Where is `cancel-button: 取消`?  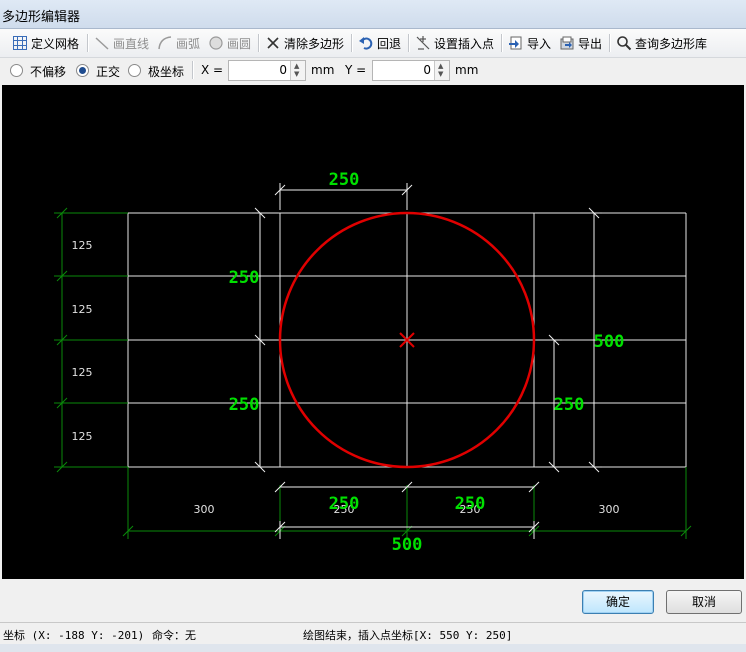
cancel-button: 取消 is located at coordinates (704, 602).